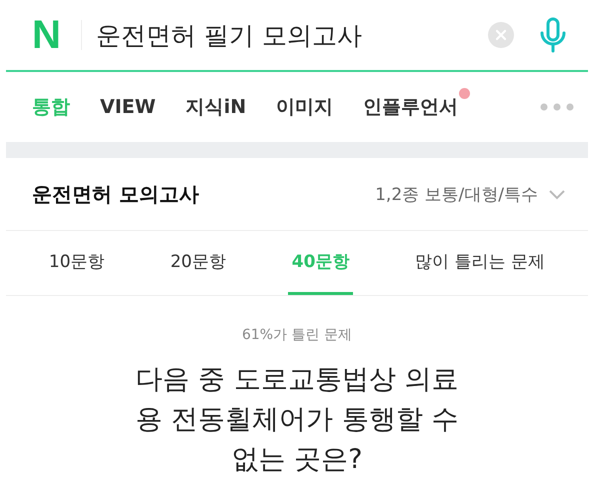 This screenshot has height=503, width=594. I want to click on quiz-title: 운전면허 모의고사, so click(115, 194).